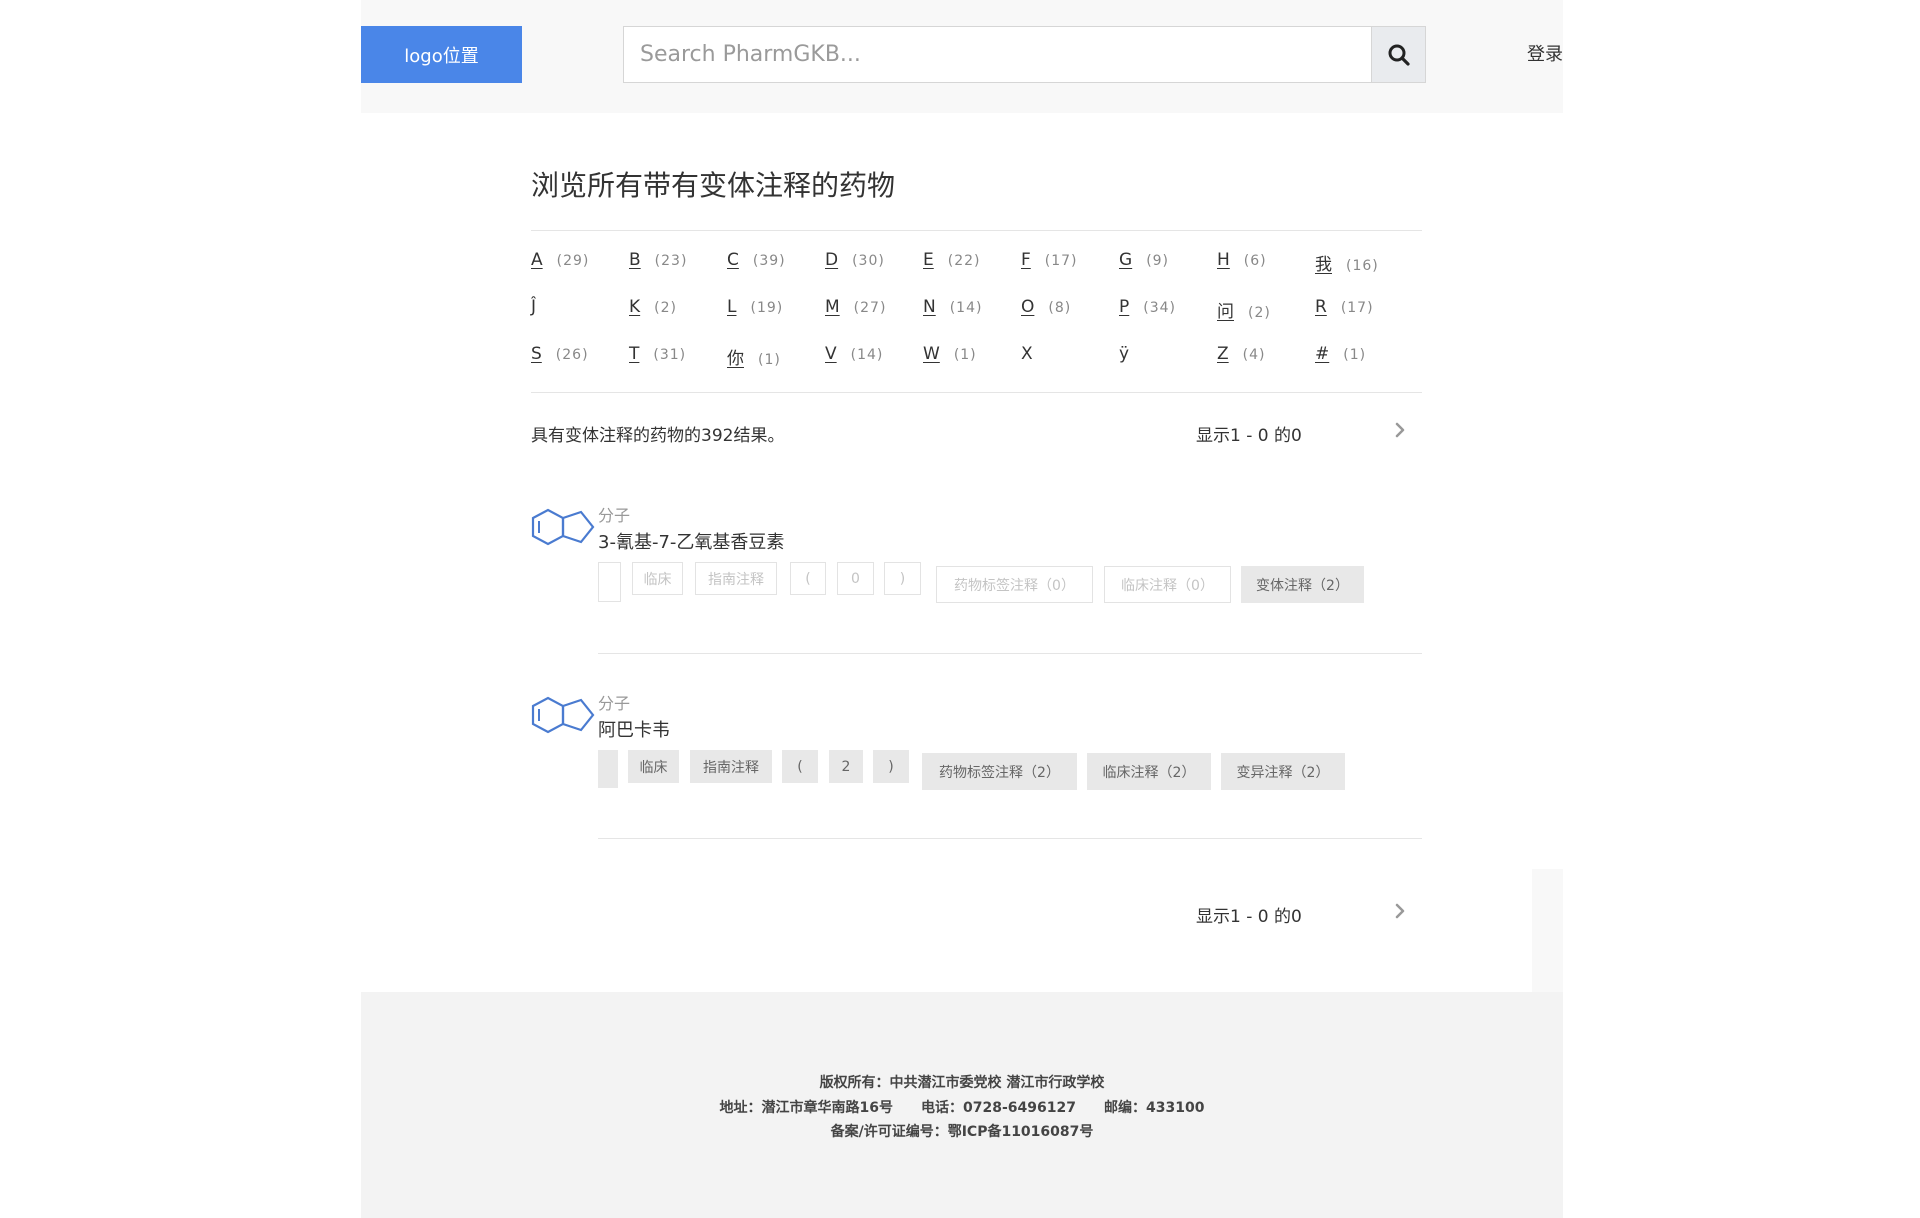  What do you see at coordinates (540, 307) in the screenshot?
I see `alphabet-item: Ĵ` at bounding box center [540, 307].